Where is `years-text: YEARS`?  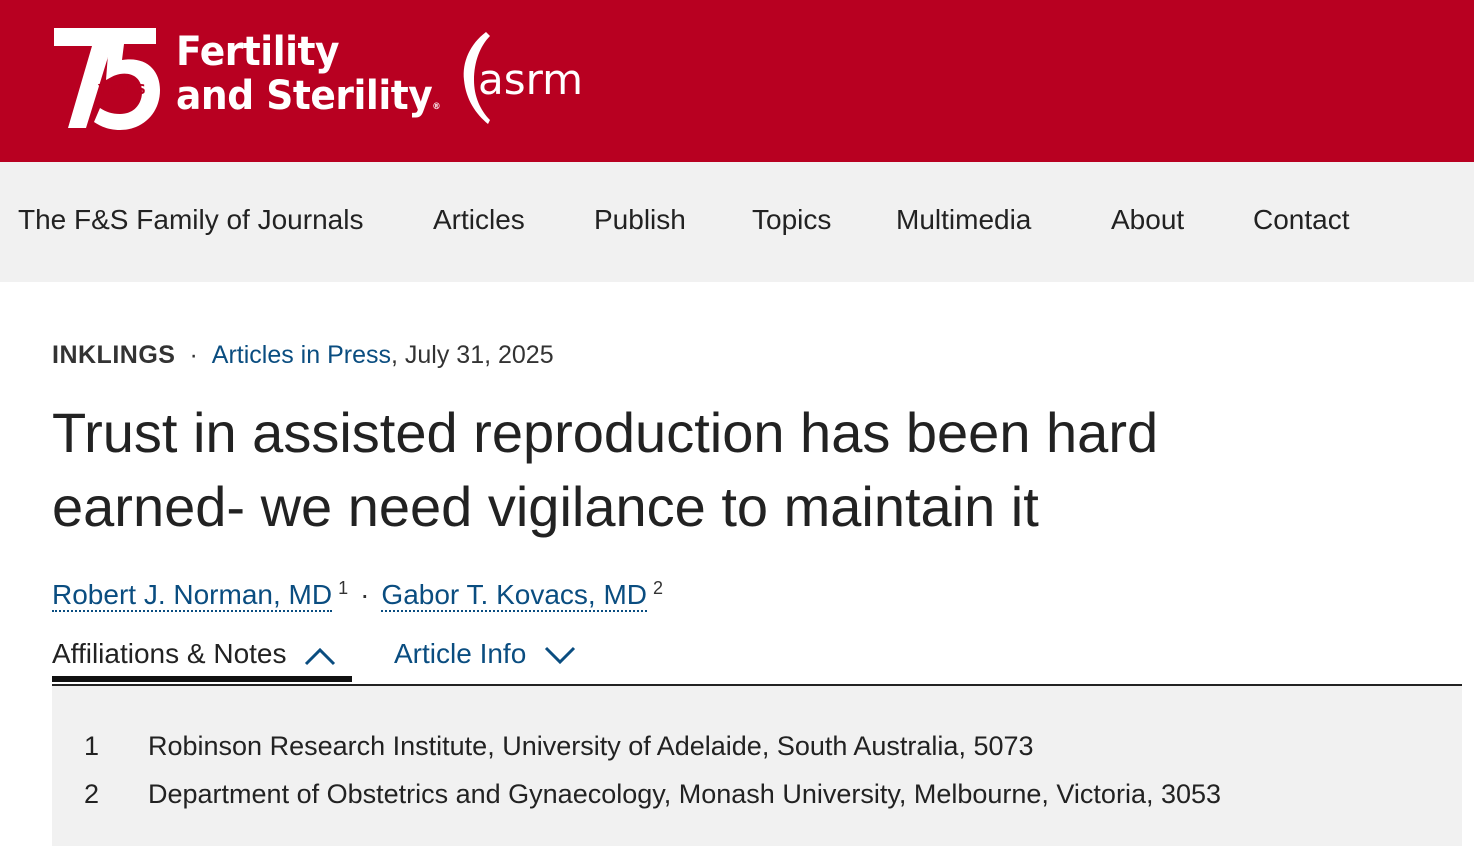 years-text: YEARS is located at coordinates (121, 90).